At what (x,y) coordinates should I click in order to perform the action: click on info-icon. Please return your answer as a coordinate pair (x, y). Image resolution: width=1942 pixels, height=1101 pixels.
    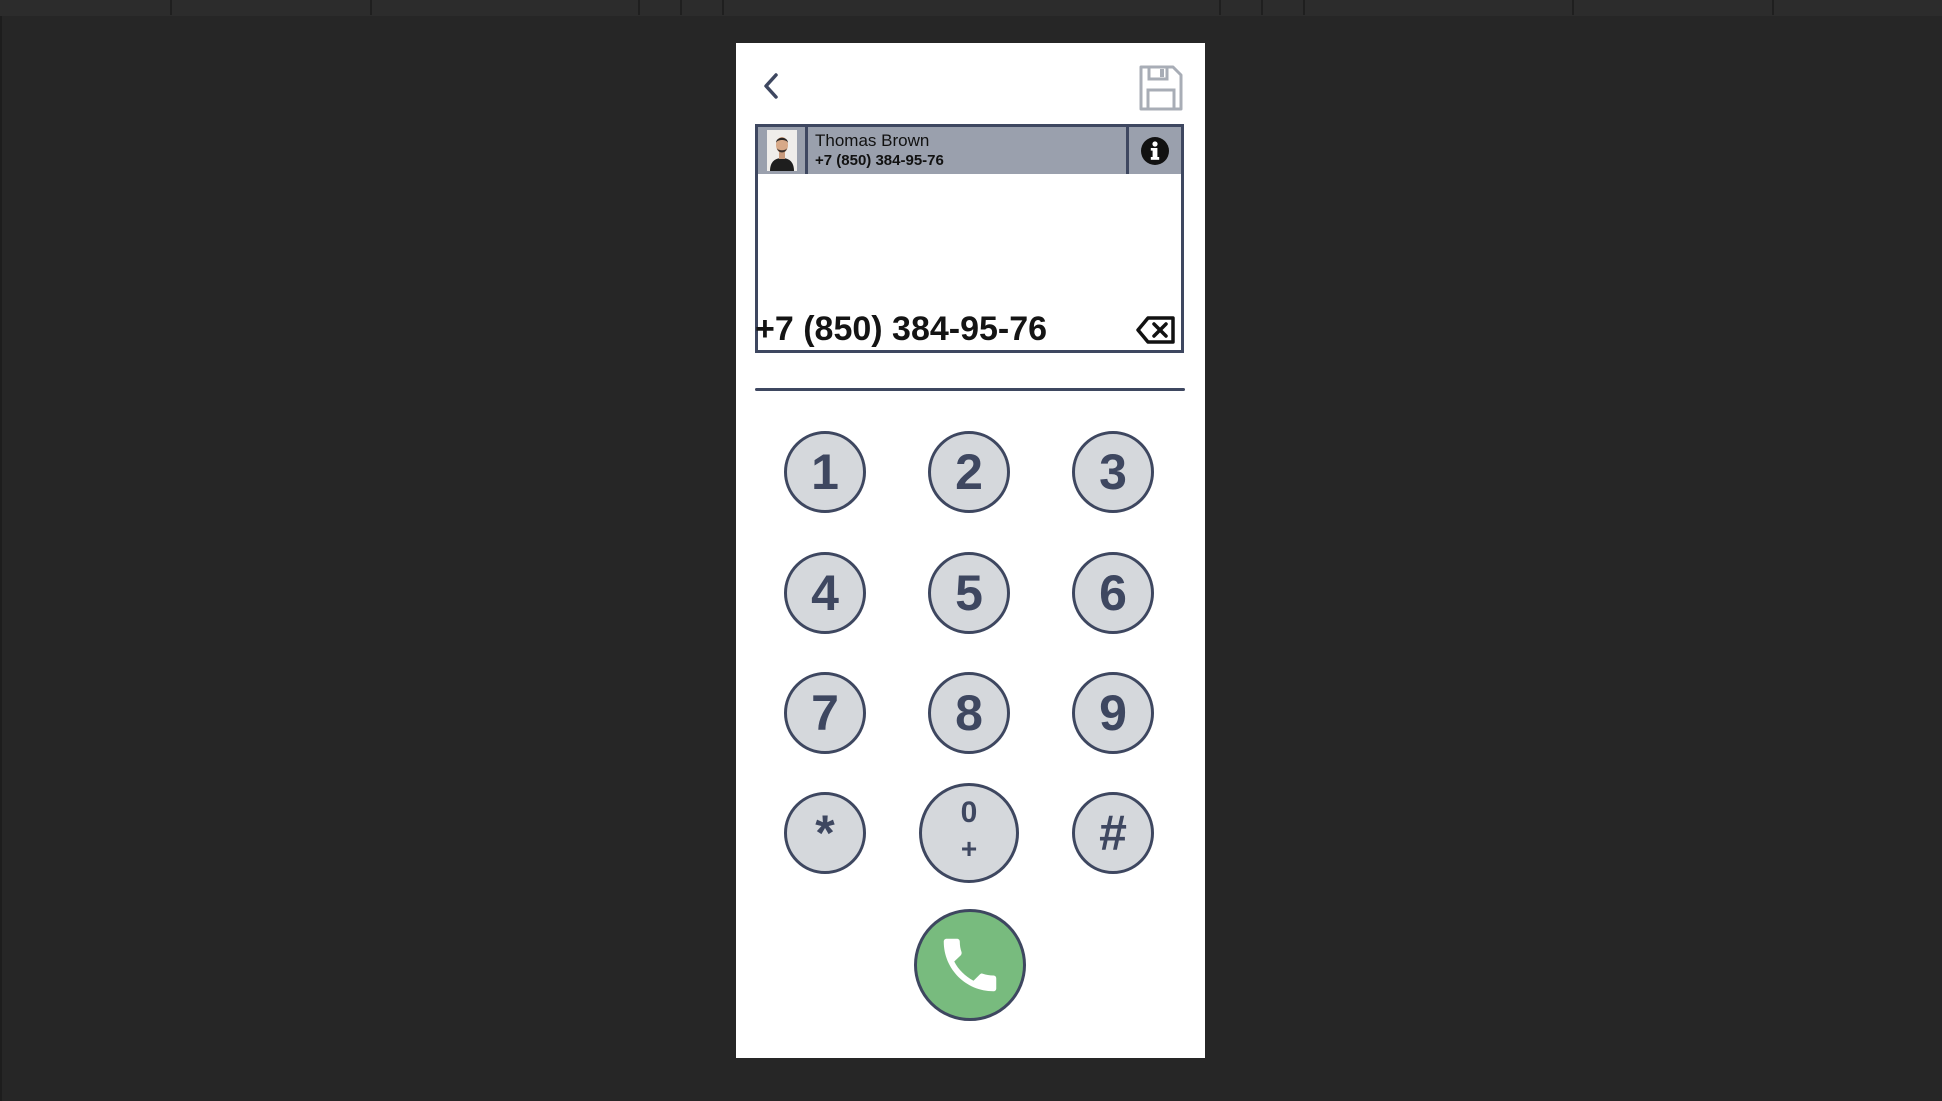
    Looking at the image, I should click on (1155, 150).